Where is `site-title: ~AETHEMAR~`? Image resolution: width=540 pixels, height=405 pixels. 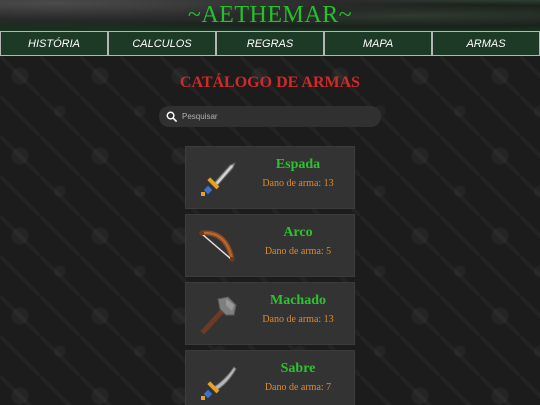
site-title: ~AETHEMAR~ is located at coordinates (270, 15).